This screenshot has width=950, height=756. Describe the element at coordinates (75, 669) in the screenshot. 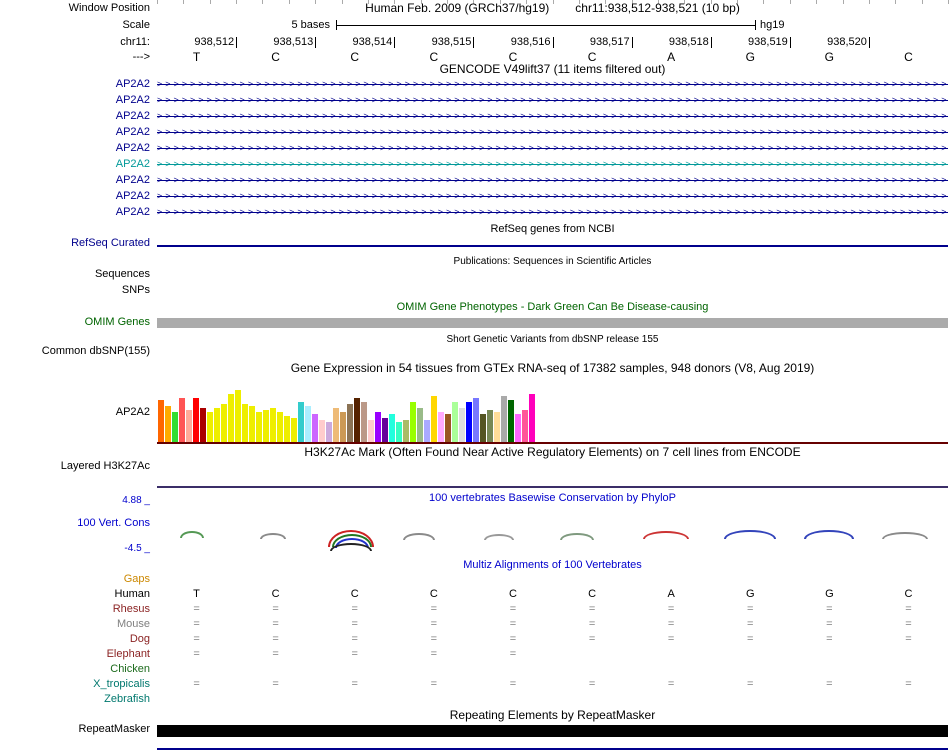

I see `species-label-chicken: Chicken` at that location.